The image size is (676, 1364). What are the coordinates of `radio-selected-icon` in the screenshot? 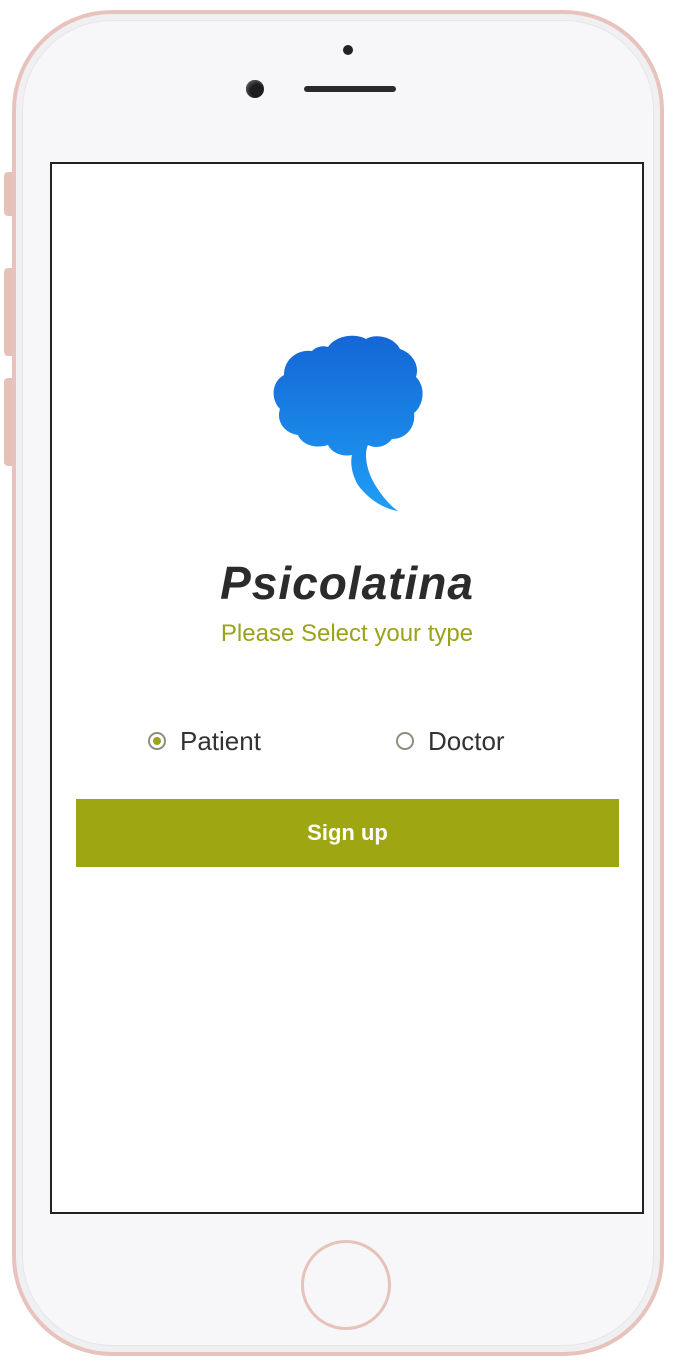 It's located at (157, 741).